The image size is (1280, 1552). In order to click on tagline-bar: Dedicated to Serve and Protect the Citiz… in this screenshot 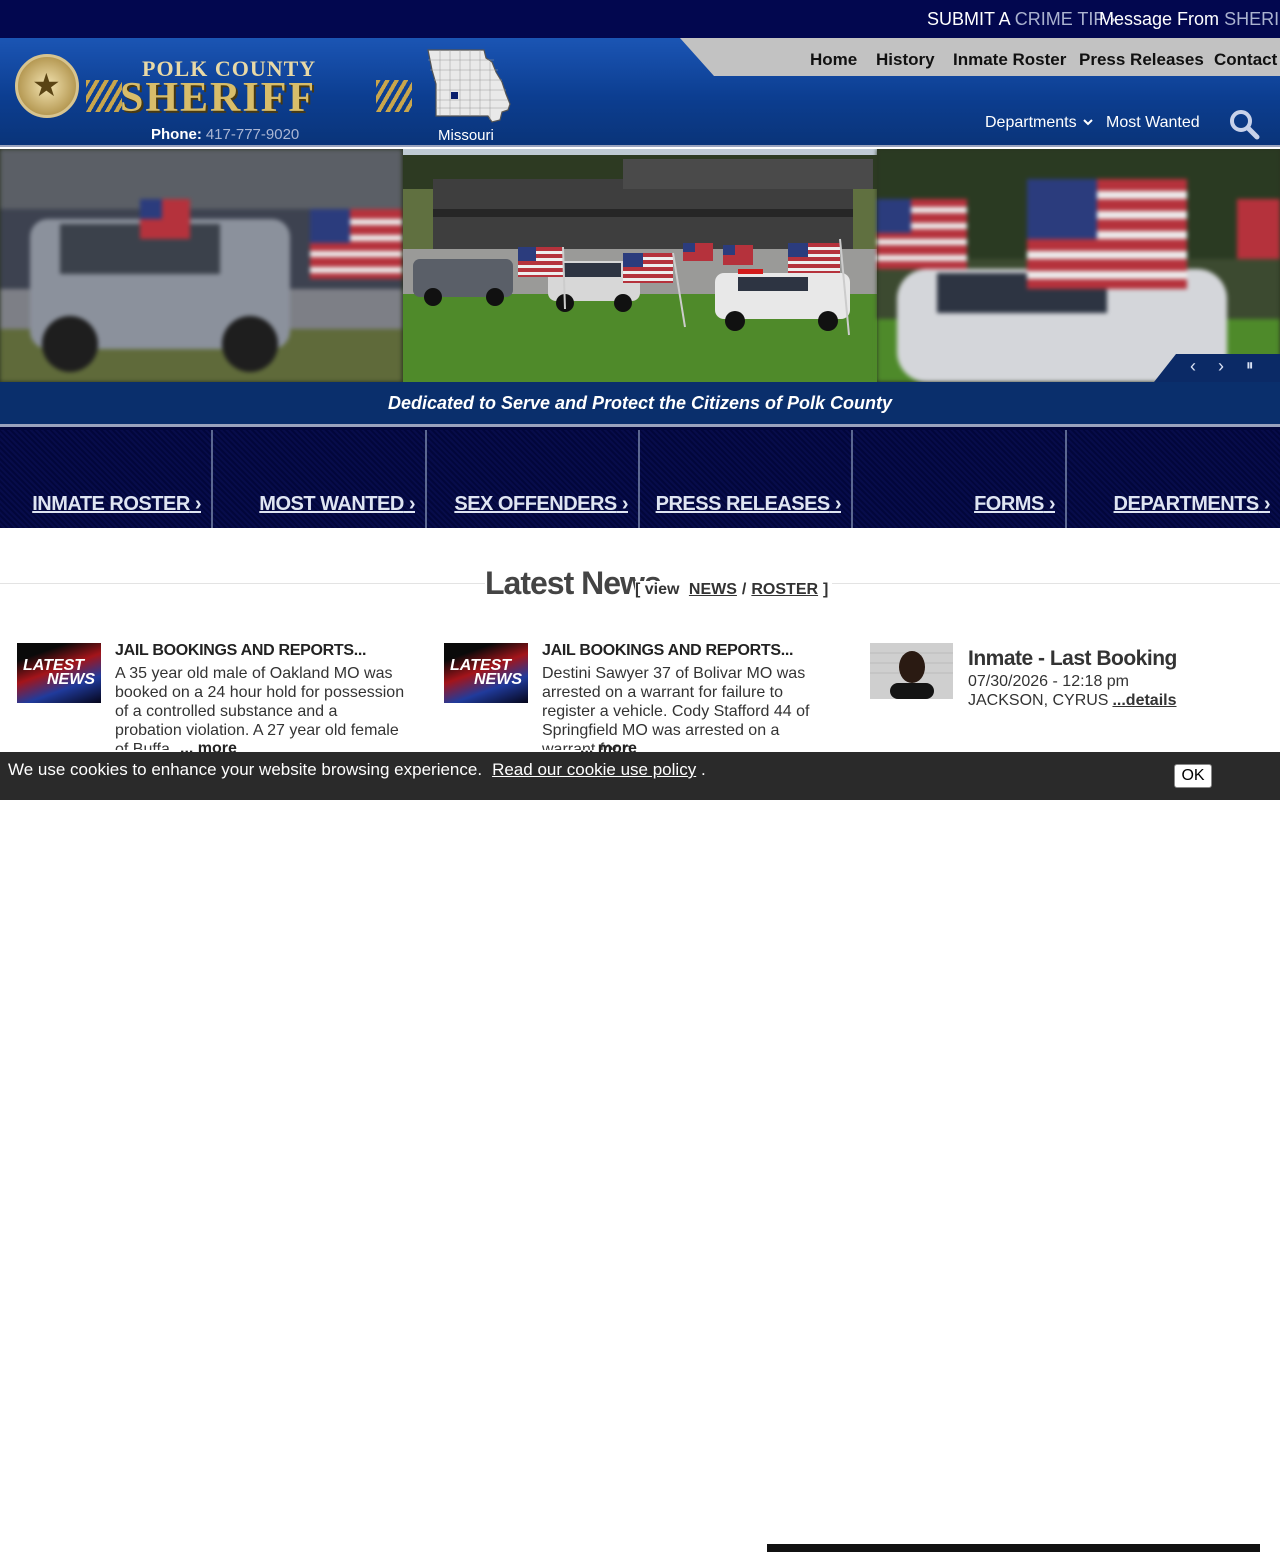, I will do `click(640, 403)`.